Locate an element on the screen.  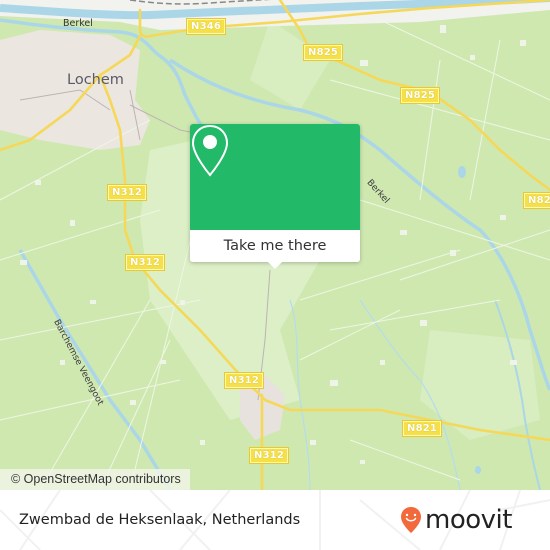
location-popup: Take me there is located at coordinates (275, 196).